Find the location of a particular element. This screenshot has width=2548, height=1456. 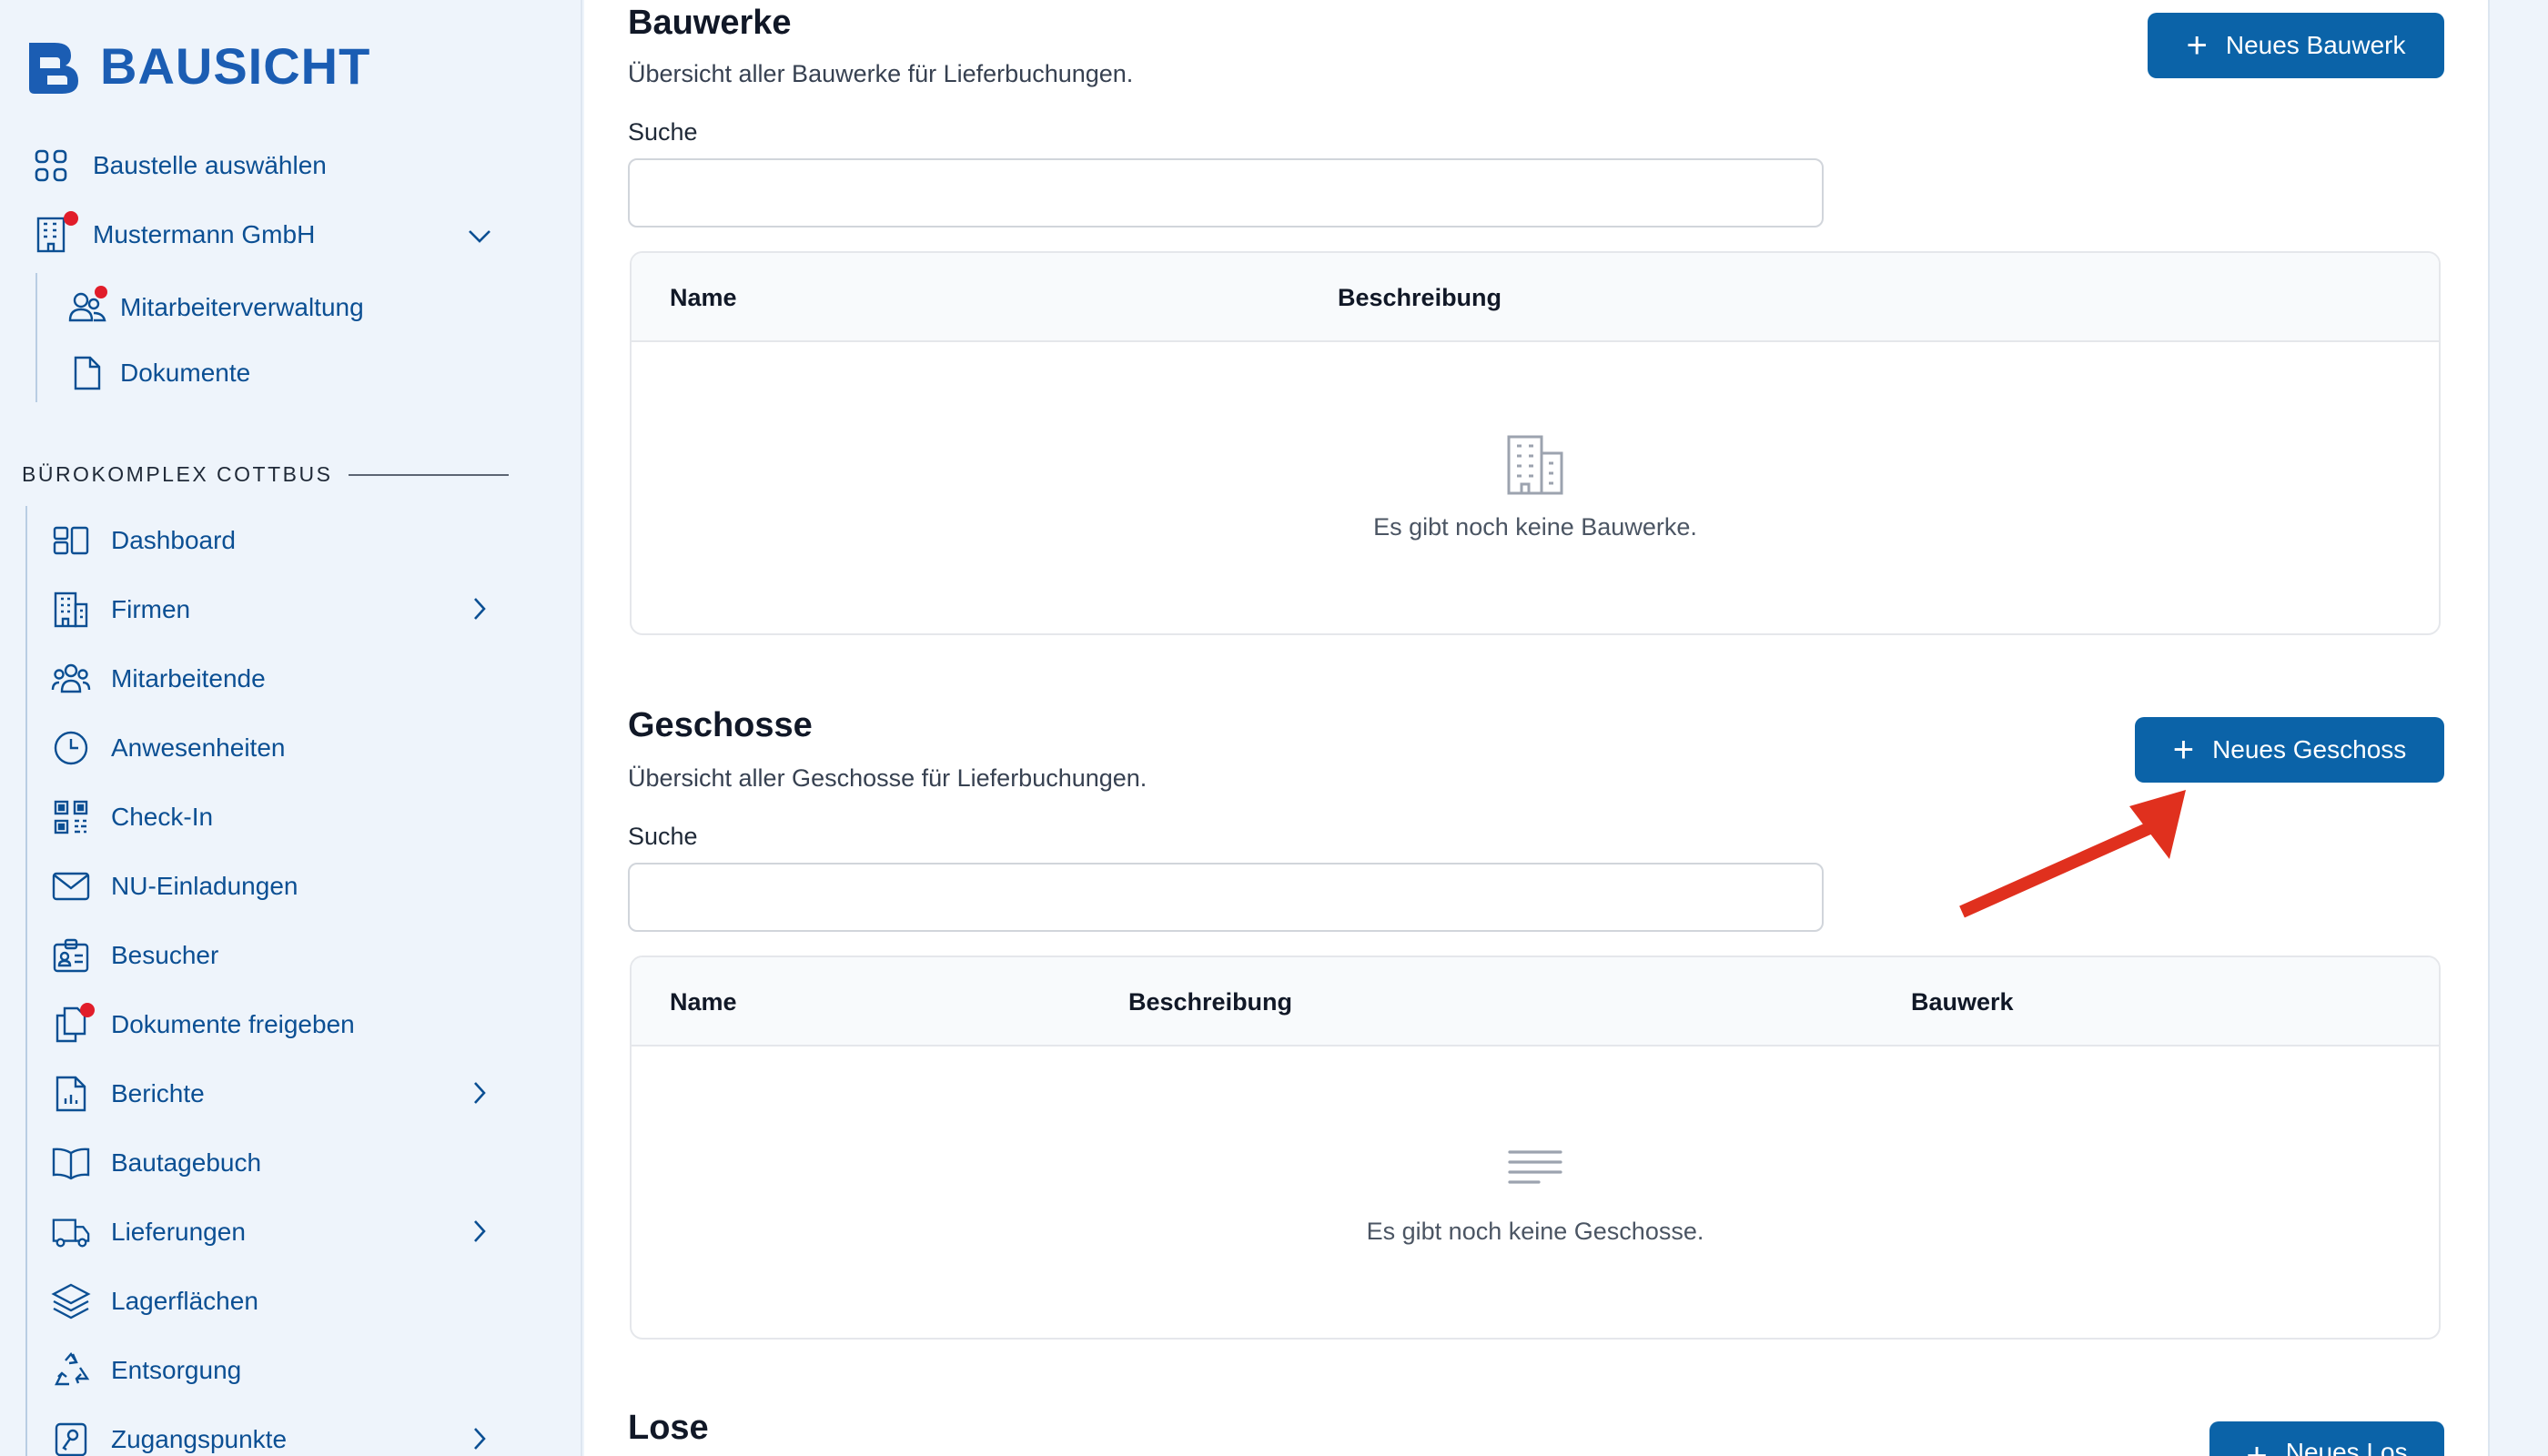

button-label: Neues Geschoss is located at coordinates (2310, 749).